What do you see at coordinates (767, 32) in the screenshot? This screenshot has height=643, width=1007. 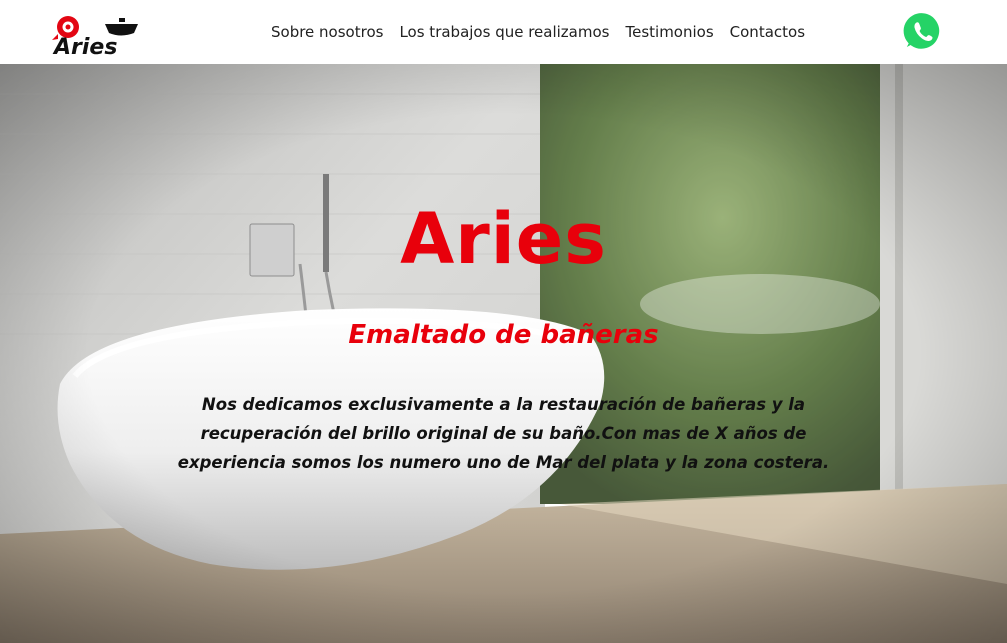 I see `nav-item-contactos: Contactos` at bounding box center [767, 32].